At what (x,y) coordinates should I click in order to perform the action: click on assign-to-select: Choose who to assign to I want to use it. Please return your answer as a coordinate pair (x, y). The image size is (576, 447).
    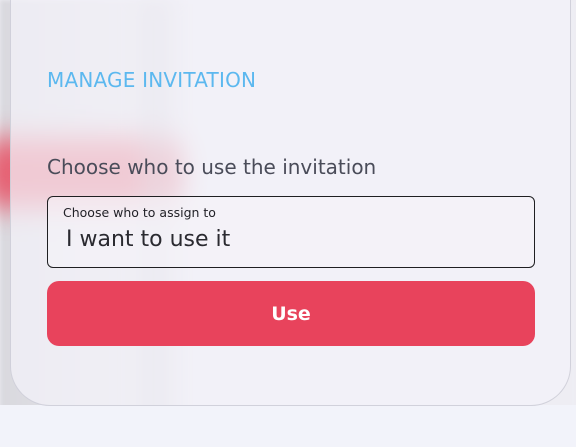
    Looking at the image, I should click on (291, 232).